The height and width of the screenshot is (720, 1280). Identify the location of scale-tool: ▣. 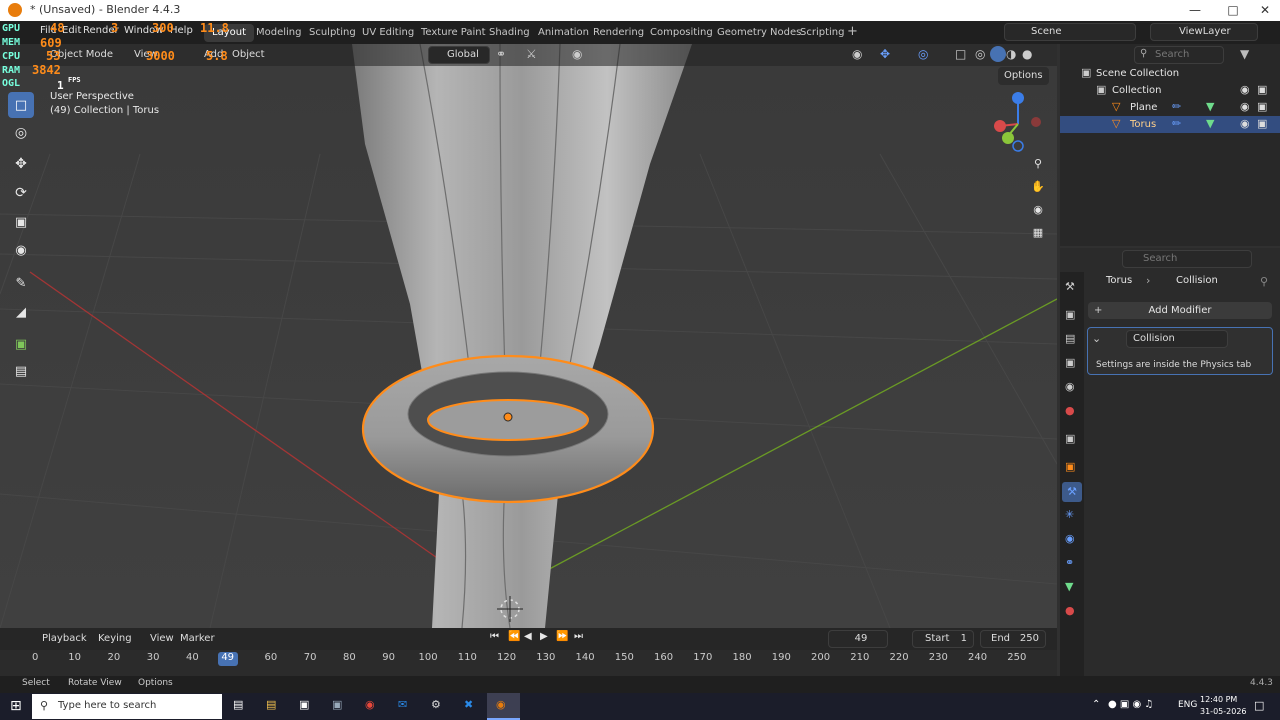
(21, 222).